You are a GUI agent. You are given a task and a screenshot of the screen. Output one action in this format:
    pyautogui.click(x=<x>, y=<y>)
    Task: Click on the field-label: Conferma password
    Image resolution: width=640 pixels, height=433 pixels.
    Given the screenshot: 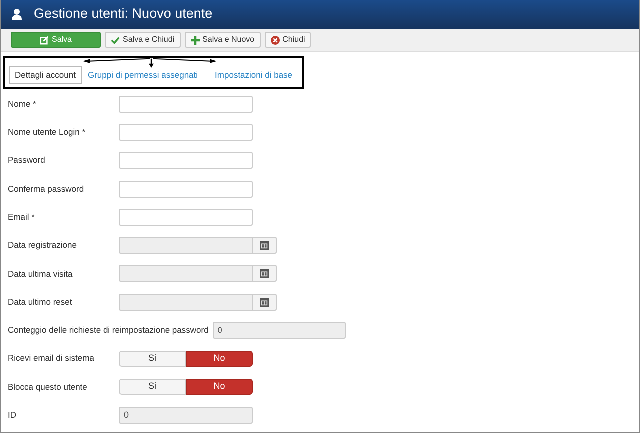 What is the action you would take?
    pyautogui.click(x=47, y=189)
    